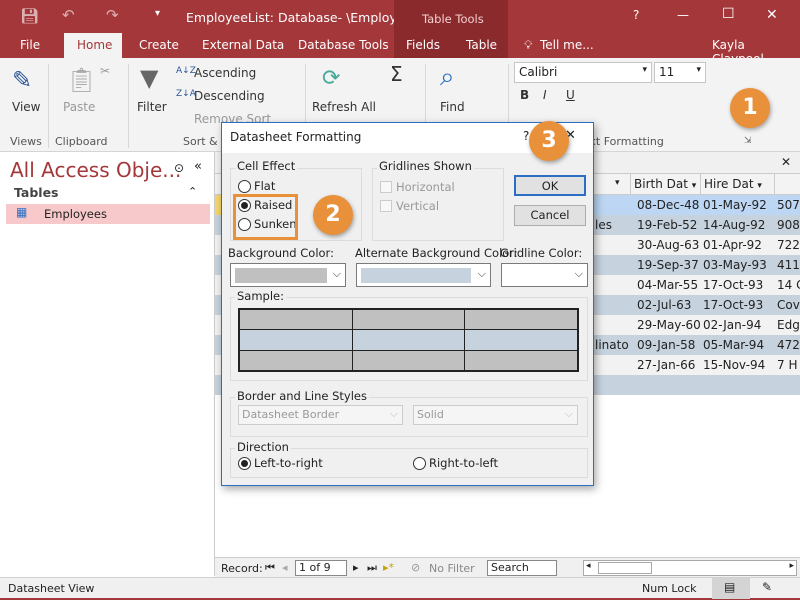 Image resolution: width=800 pixels, height=600 pixels. I want to click on cell-birth-date: 29-May-60, so click(669, 325).